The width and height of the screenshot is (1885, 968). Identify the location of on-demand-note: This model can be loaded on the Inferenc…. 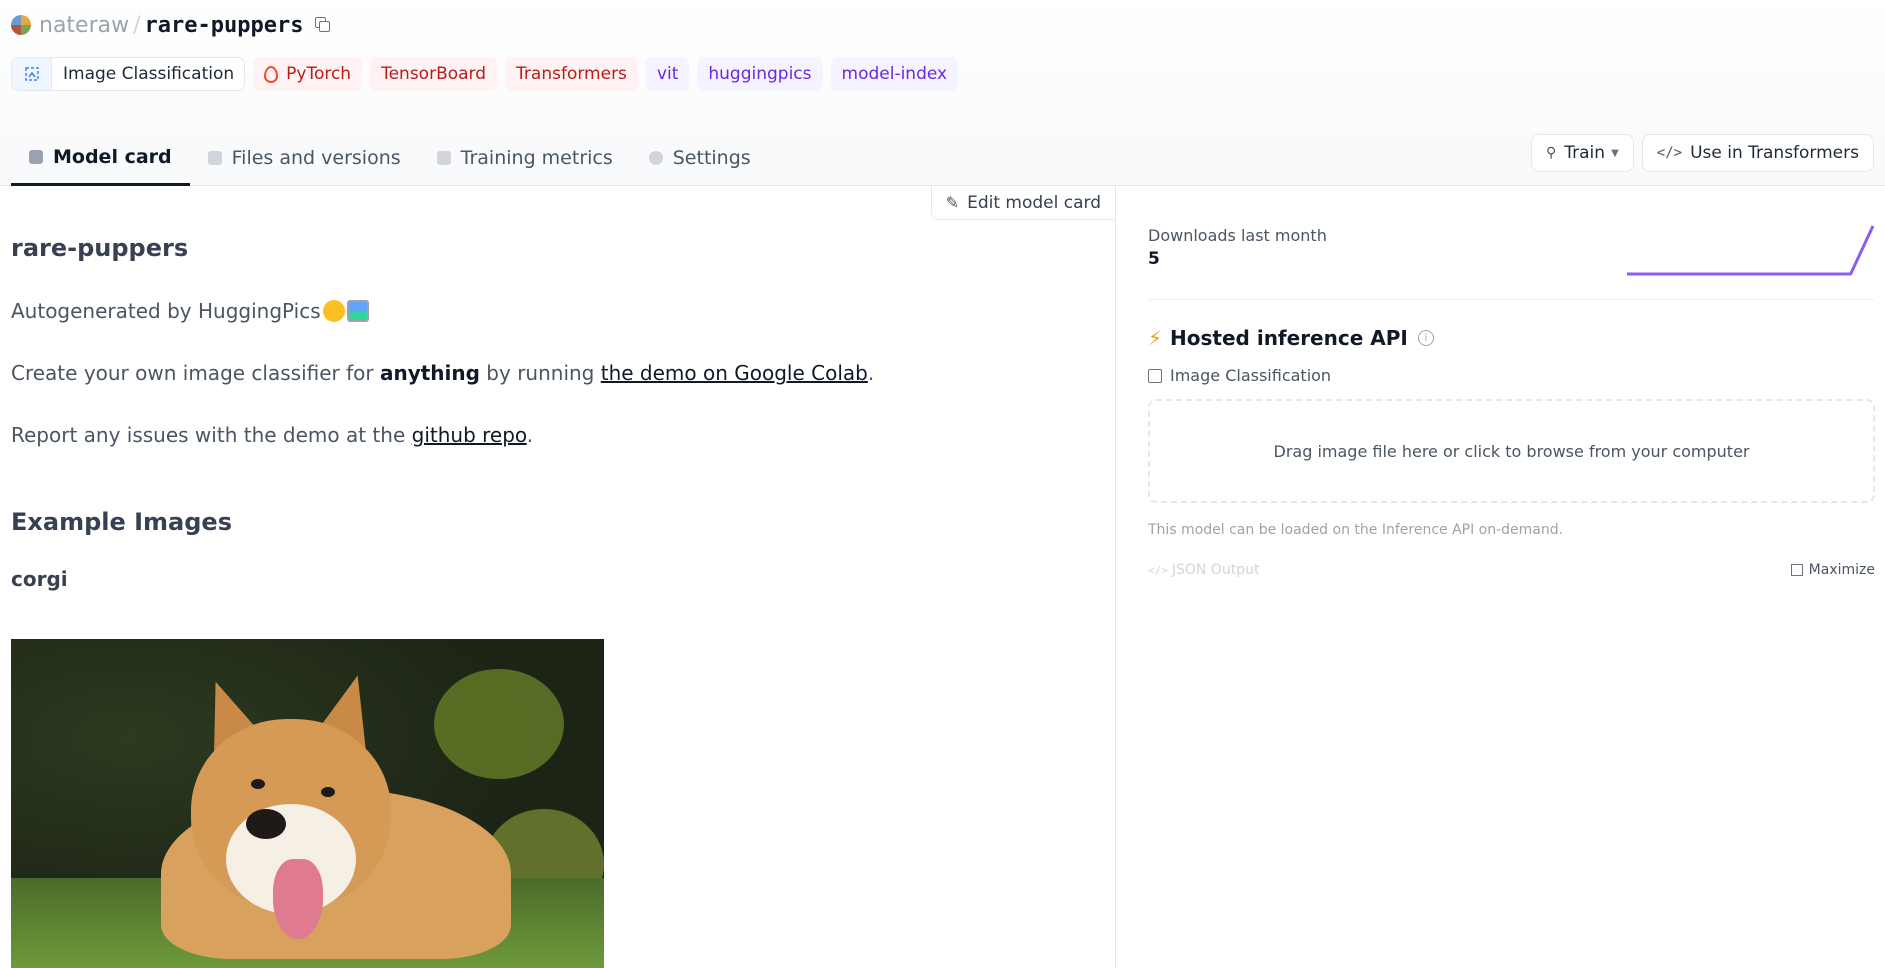
(1356, 530).